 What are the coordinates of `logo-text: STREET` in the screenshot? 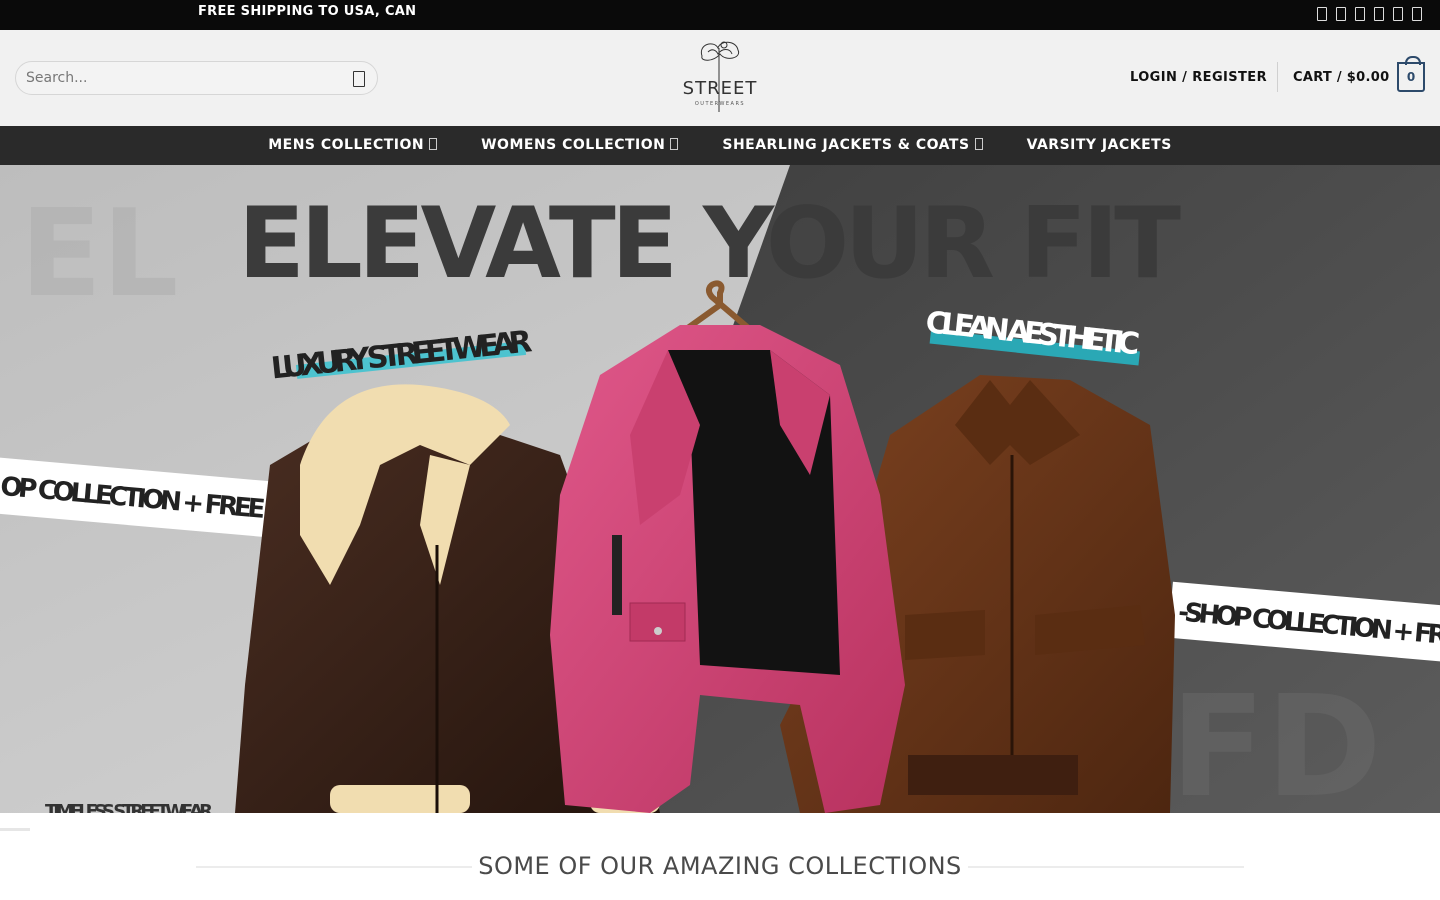 It's located at (720, 88).